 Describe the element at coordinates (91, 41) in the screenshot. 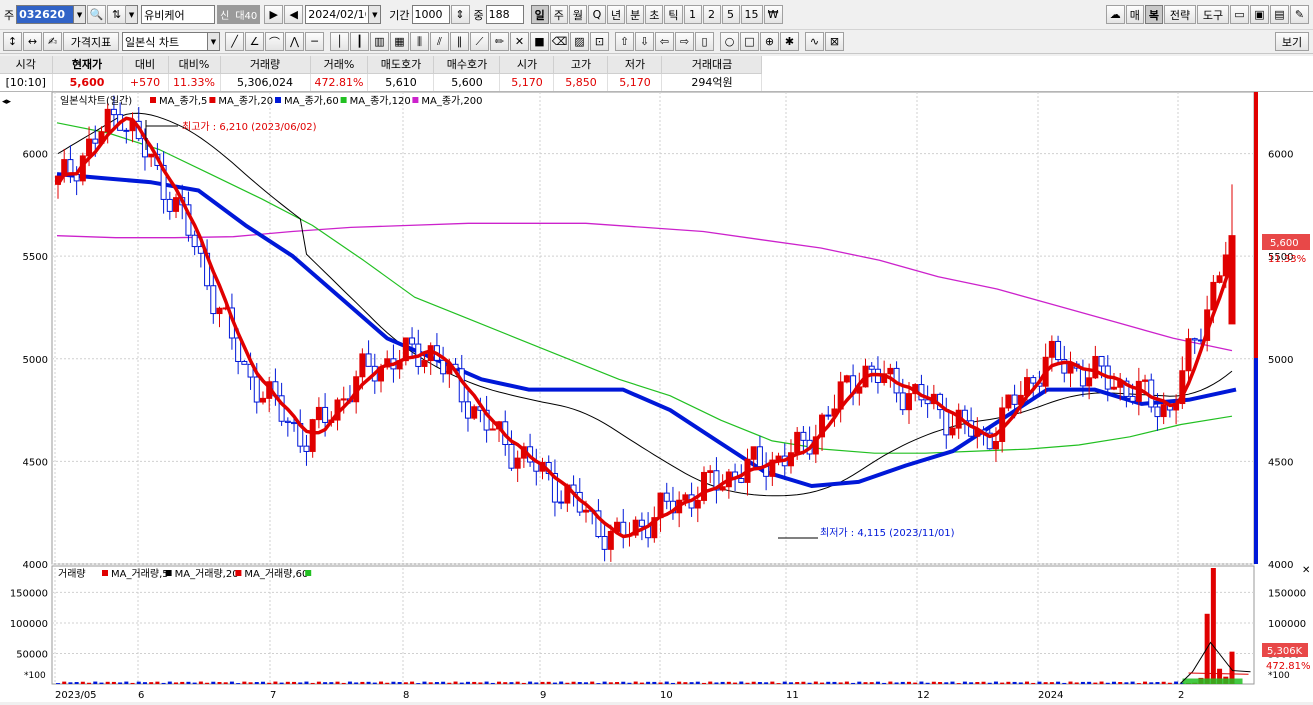

I see `indicator-button: 가격지표` at that location.